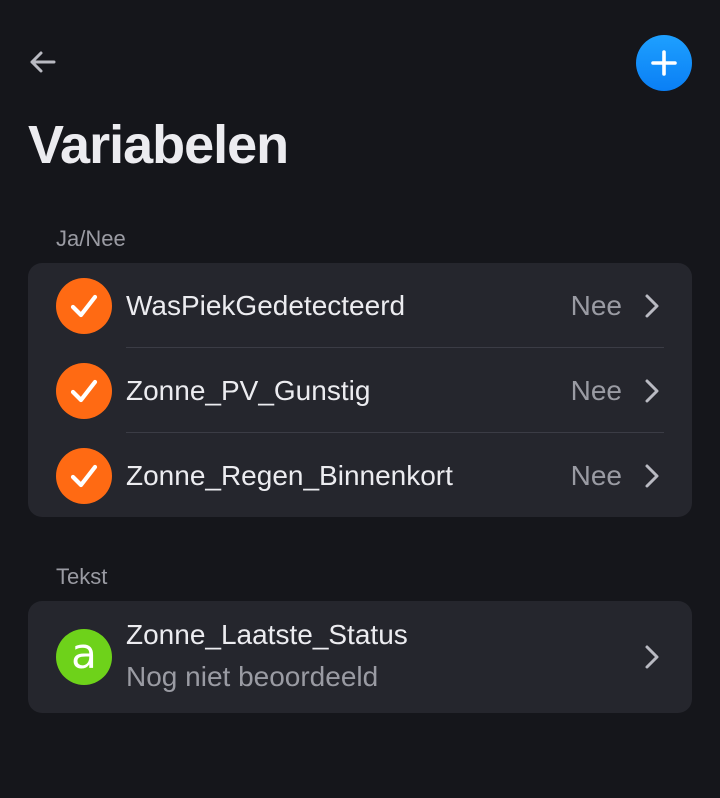 This screenshot has width=720, height=798. What do you see at coordinates (289, 475) in the screenshot?
I see `variable-name: Zonne_Regen_Binnenkort` at bounding box center [289, 475].